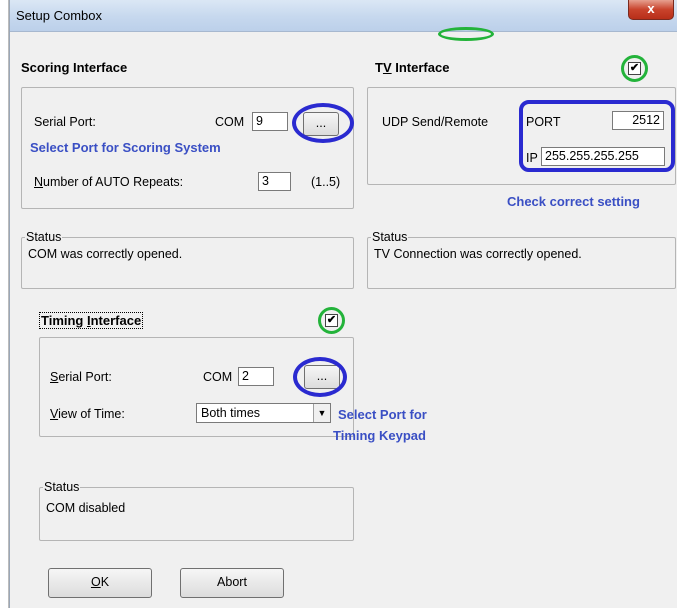 Image resolution: width=677 pixels, height=608 pixels. What do you see at coordinates (263, 413) in the screenshot?
I see `view-of-time-select: Both times ▼` at bounding box center [263, 413].